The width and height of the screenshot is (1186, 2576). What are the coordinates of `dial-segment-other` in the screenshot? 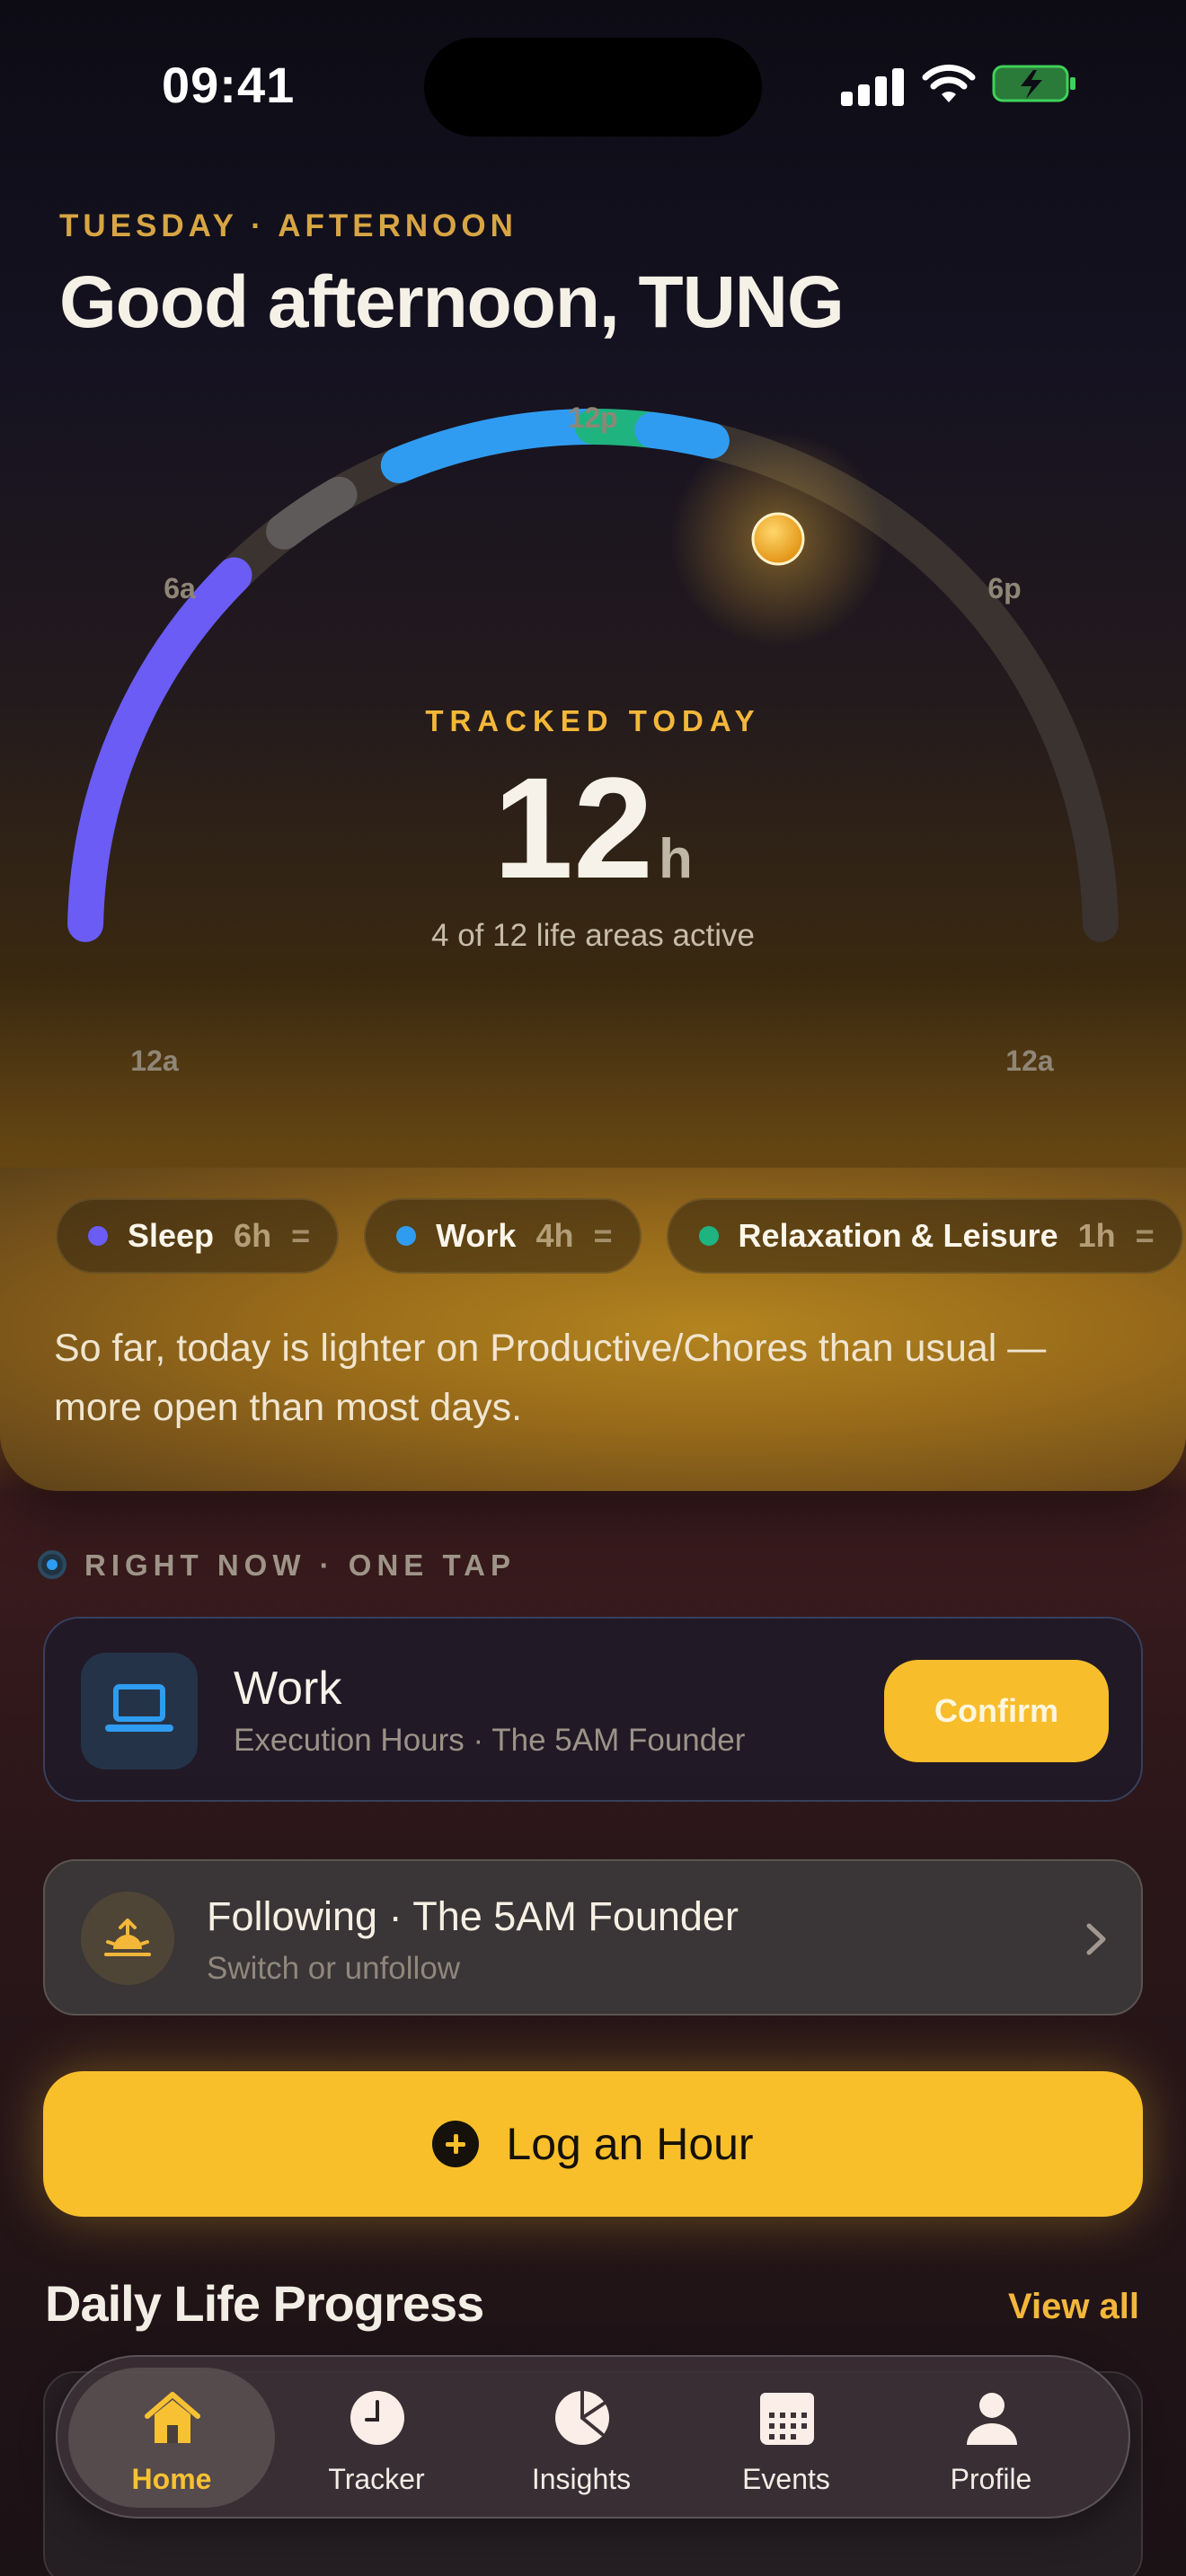 It's located at (312, 513).